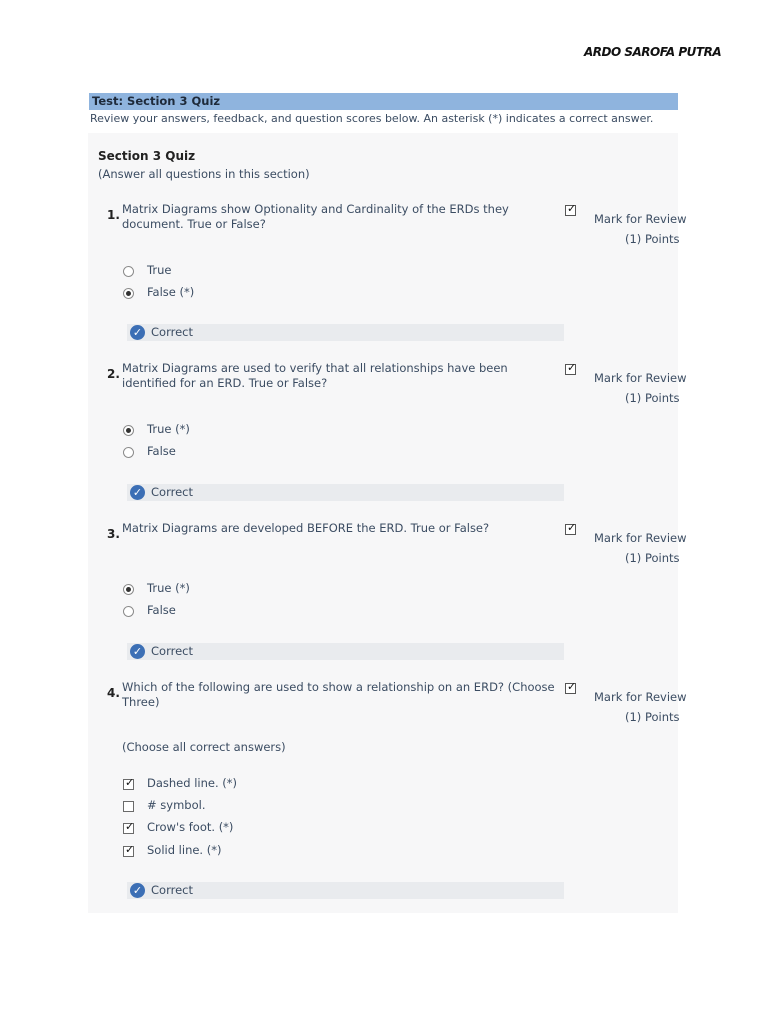  What do you see at coordinates (184, 850) in the screenshot?
I see `option-label: Solid line. (*)` at bounding box center [184, 850].